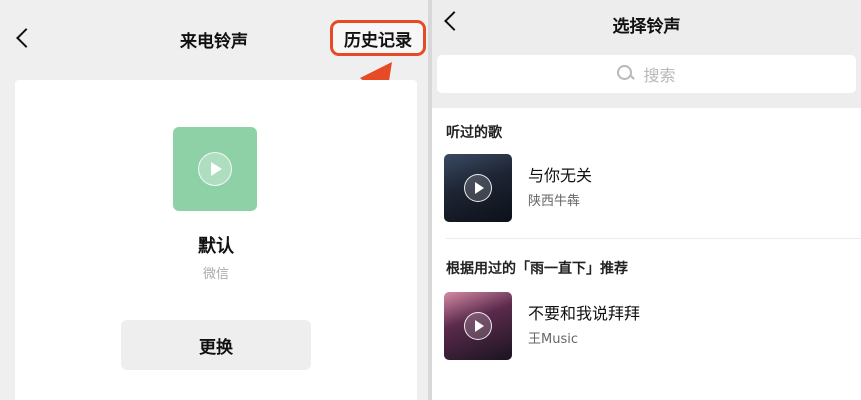 This screenshot has height=400, width=861. I want to click on row-divider, so click(653, 238).